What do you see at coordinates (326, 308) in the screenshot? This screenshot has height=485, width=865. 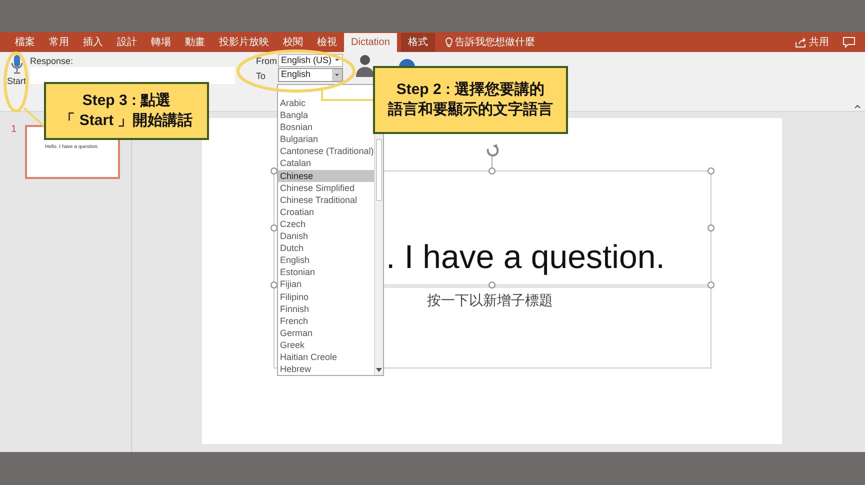 I see `language-option: Finnish` at bounding box center [326, 308].